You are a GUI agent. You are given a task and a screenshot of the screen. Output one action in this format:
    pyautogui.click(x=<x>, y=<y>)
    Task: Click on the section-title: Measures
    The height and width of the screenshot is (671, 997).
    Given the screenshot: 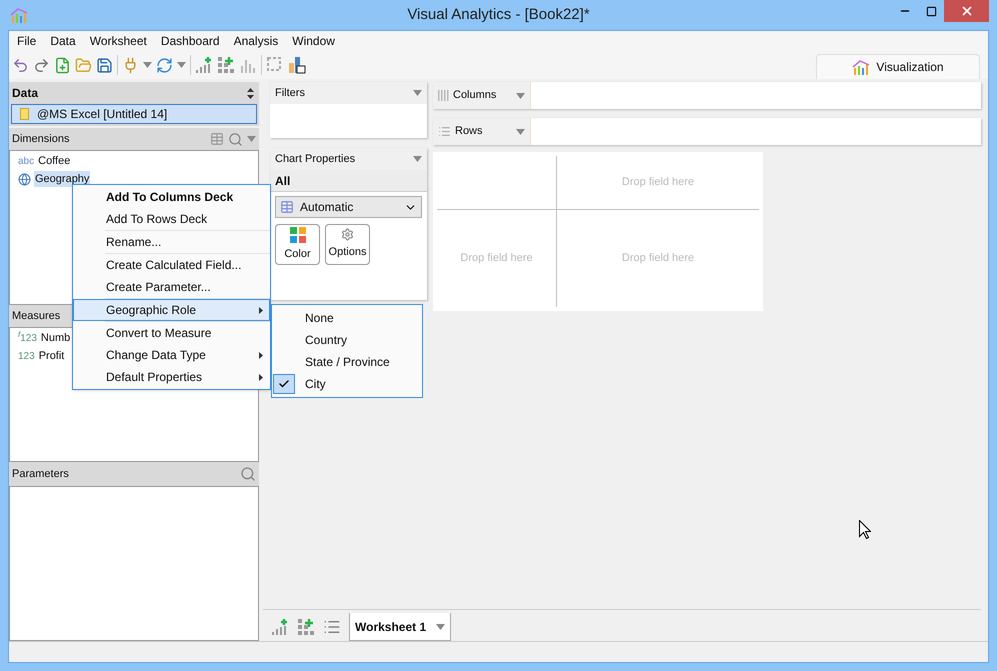 What is the action you would take?
    pyautogui.click(x=36, y=316)
    